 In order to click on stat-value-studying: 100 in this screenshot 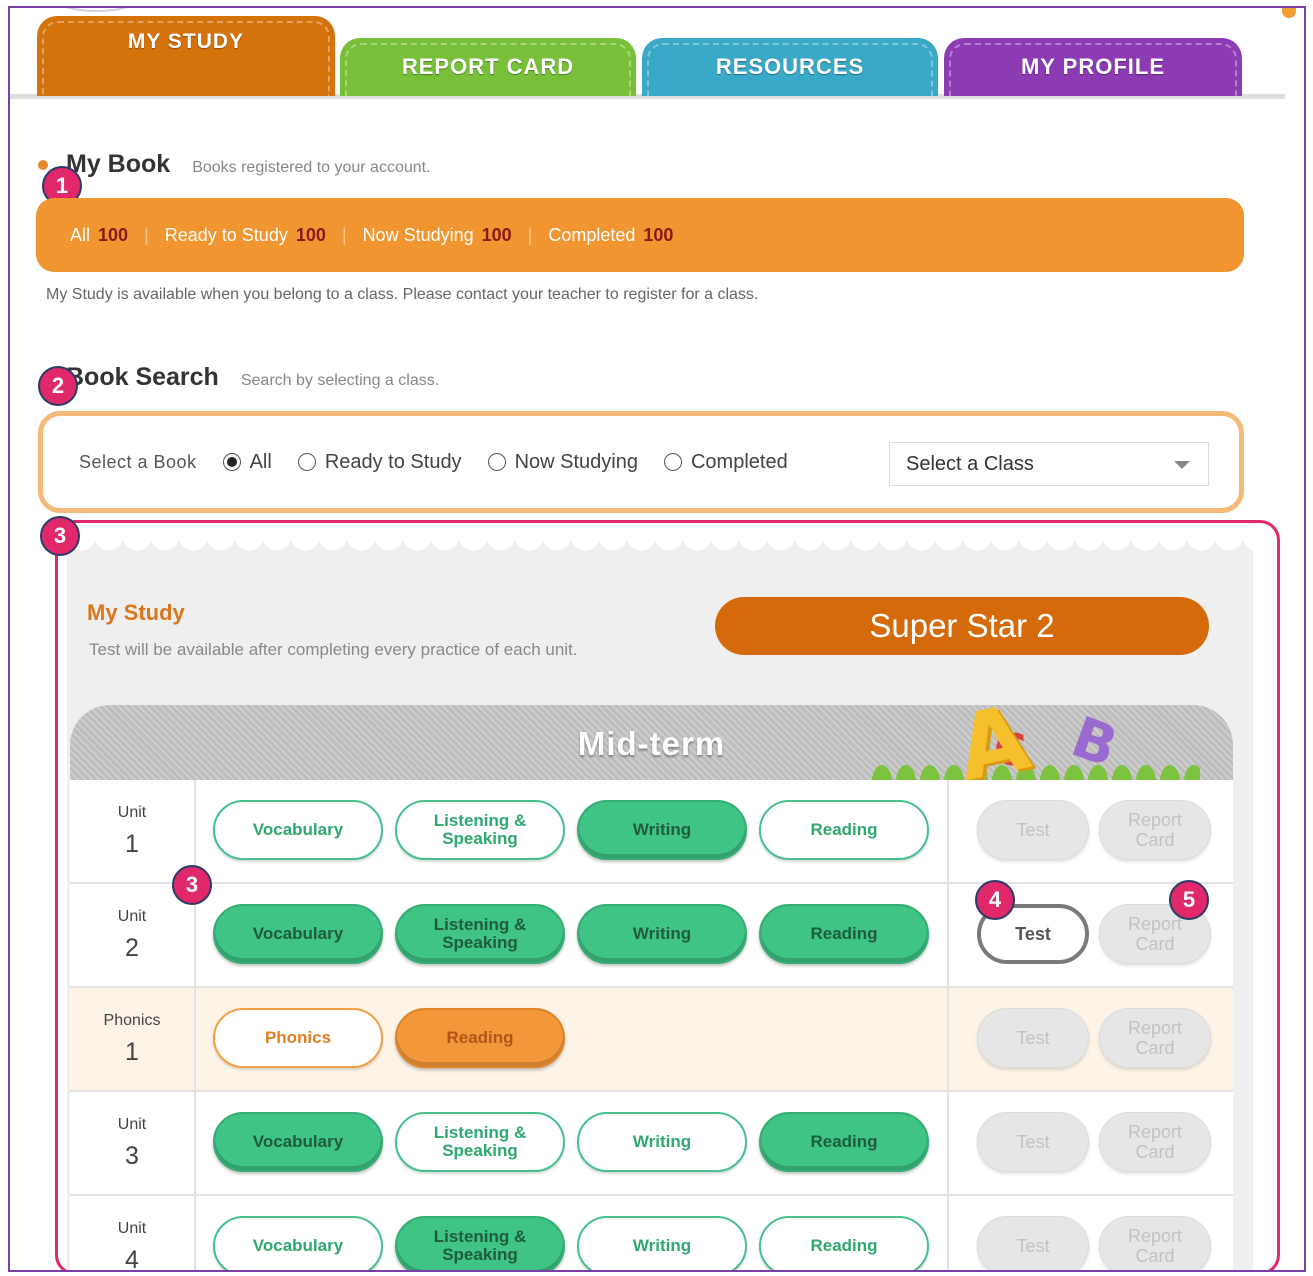, I will do `click(496, 234)`.